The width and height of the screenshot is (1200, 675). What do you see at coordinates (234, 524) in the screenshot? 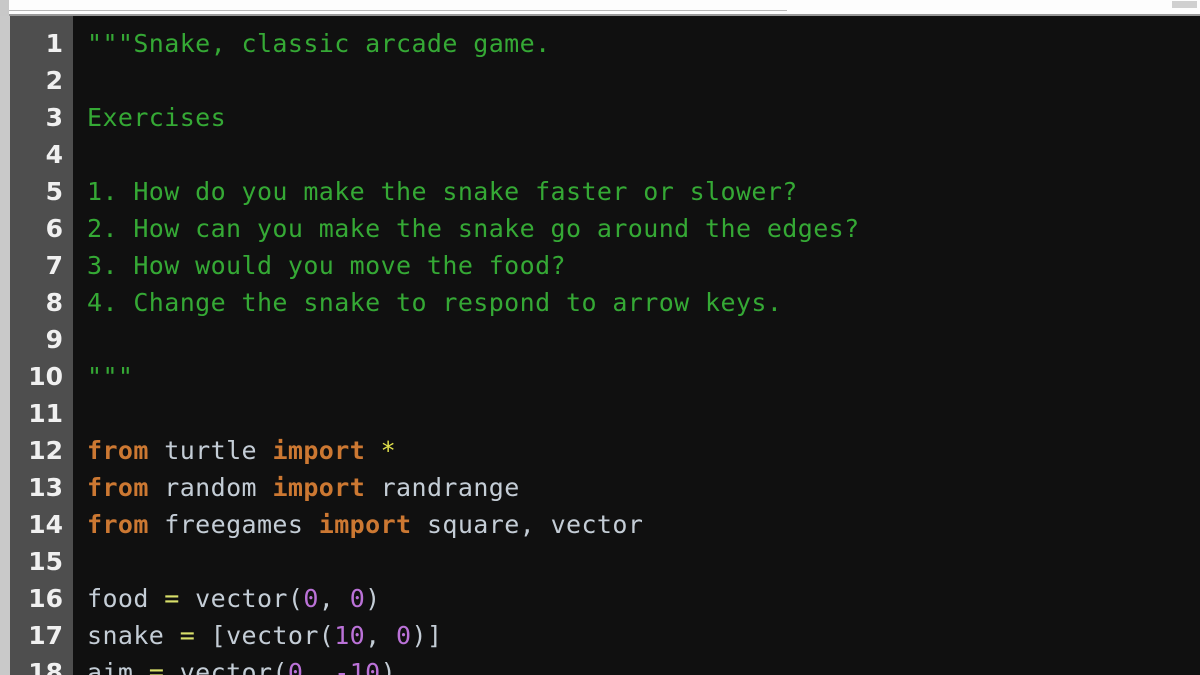
I see `code-token-ident: freegames` at bounding box center [234, 524].